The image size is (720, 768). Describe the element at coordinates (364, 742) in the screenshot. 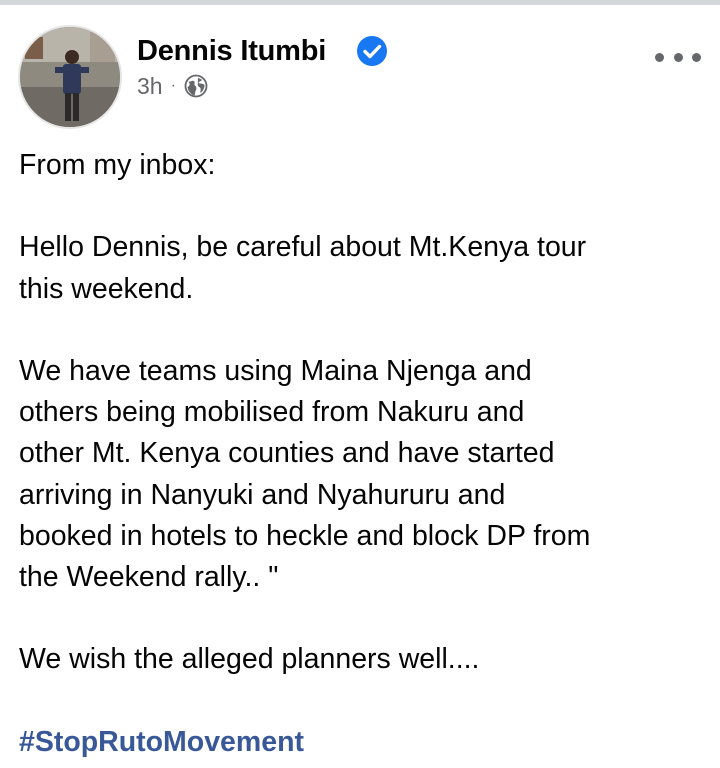

I see `hashtag-line: #StopRutoMovement` at that location.